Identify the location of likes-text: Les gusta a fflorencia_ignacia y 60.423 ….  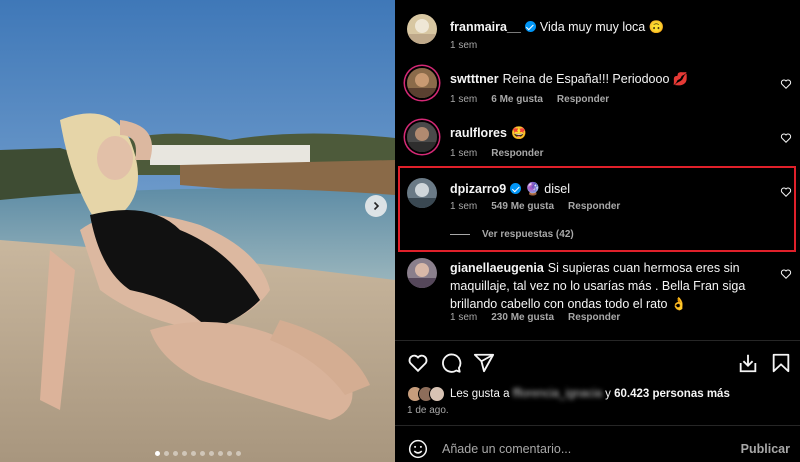
(590, 394).